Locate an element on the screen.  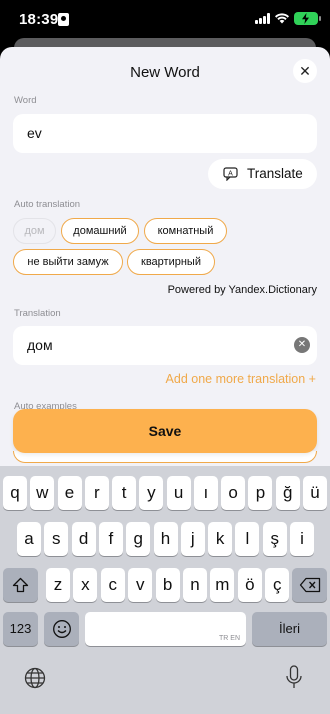
translation-chip: комнатный is located at coordinates (185, 231).